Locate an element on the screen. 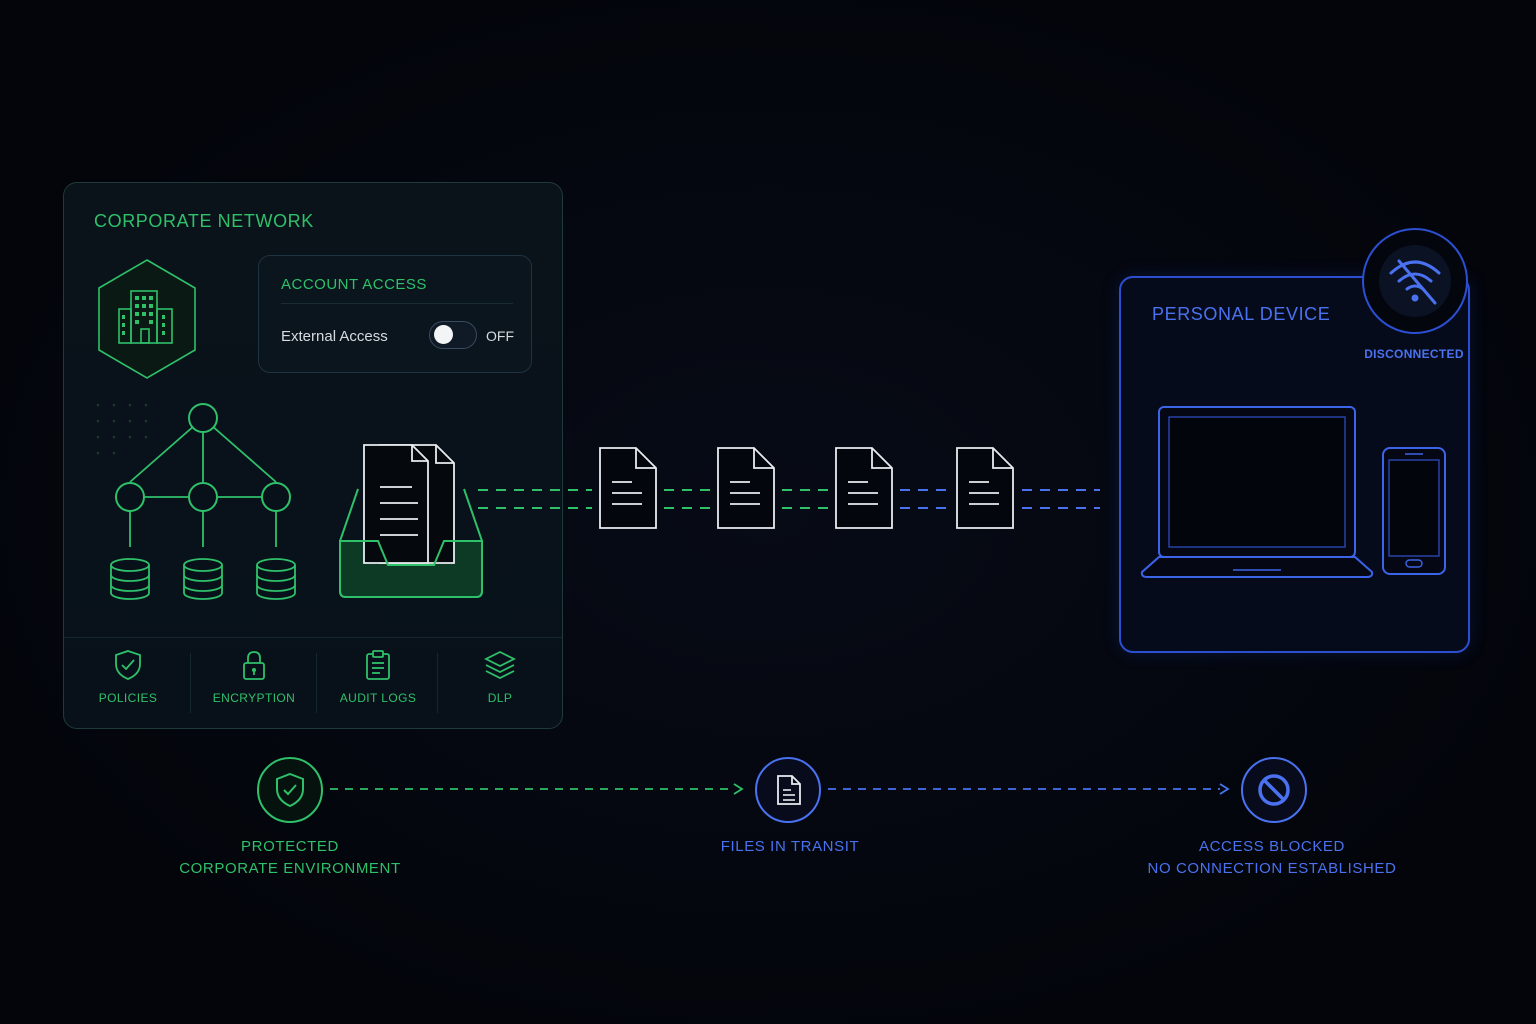 This screenshot has height=1024, width=1536. blocked-line-2: NO CONNECTION ESTABLISHED is located at coordinates (1272, 868).